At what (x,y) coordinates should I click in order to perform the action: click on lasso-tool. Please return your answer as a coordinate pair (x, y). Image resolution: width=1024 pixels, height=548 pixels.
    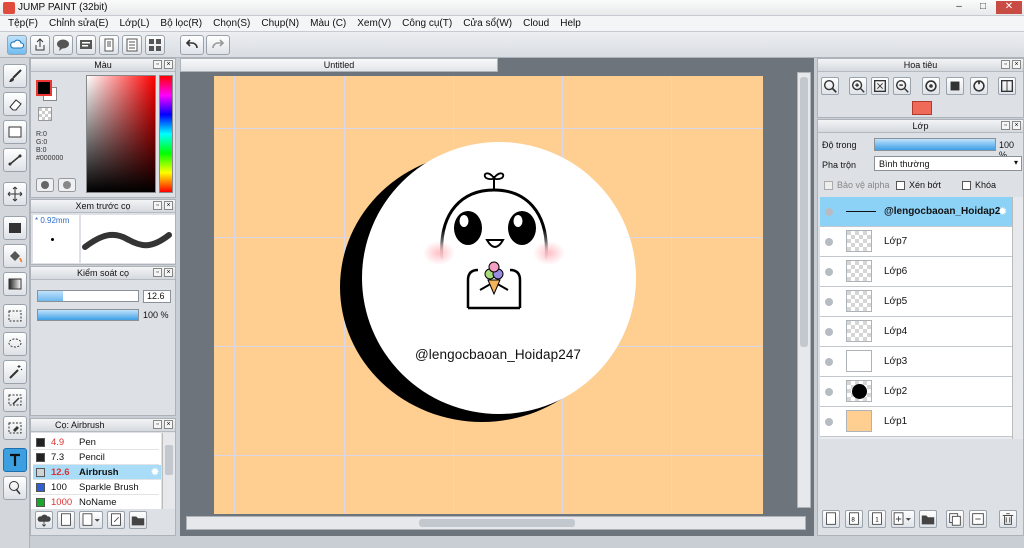
    Looking at the image, I should click on (15, 344).